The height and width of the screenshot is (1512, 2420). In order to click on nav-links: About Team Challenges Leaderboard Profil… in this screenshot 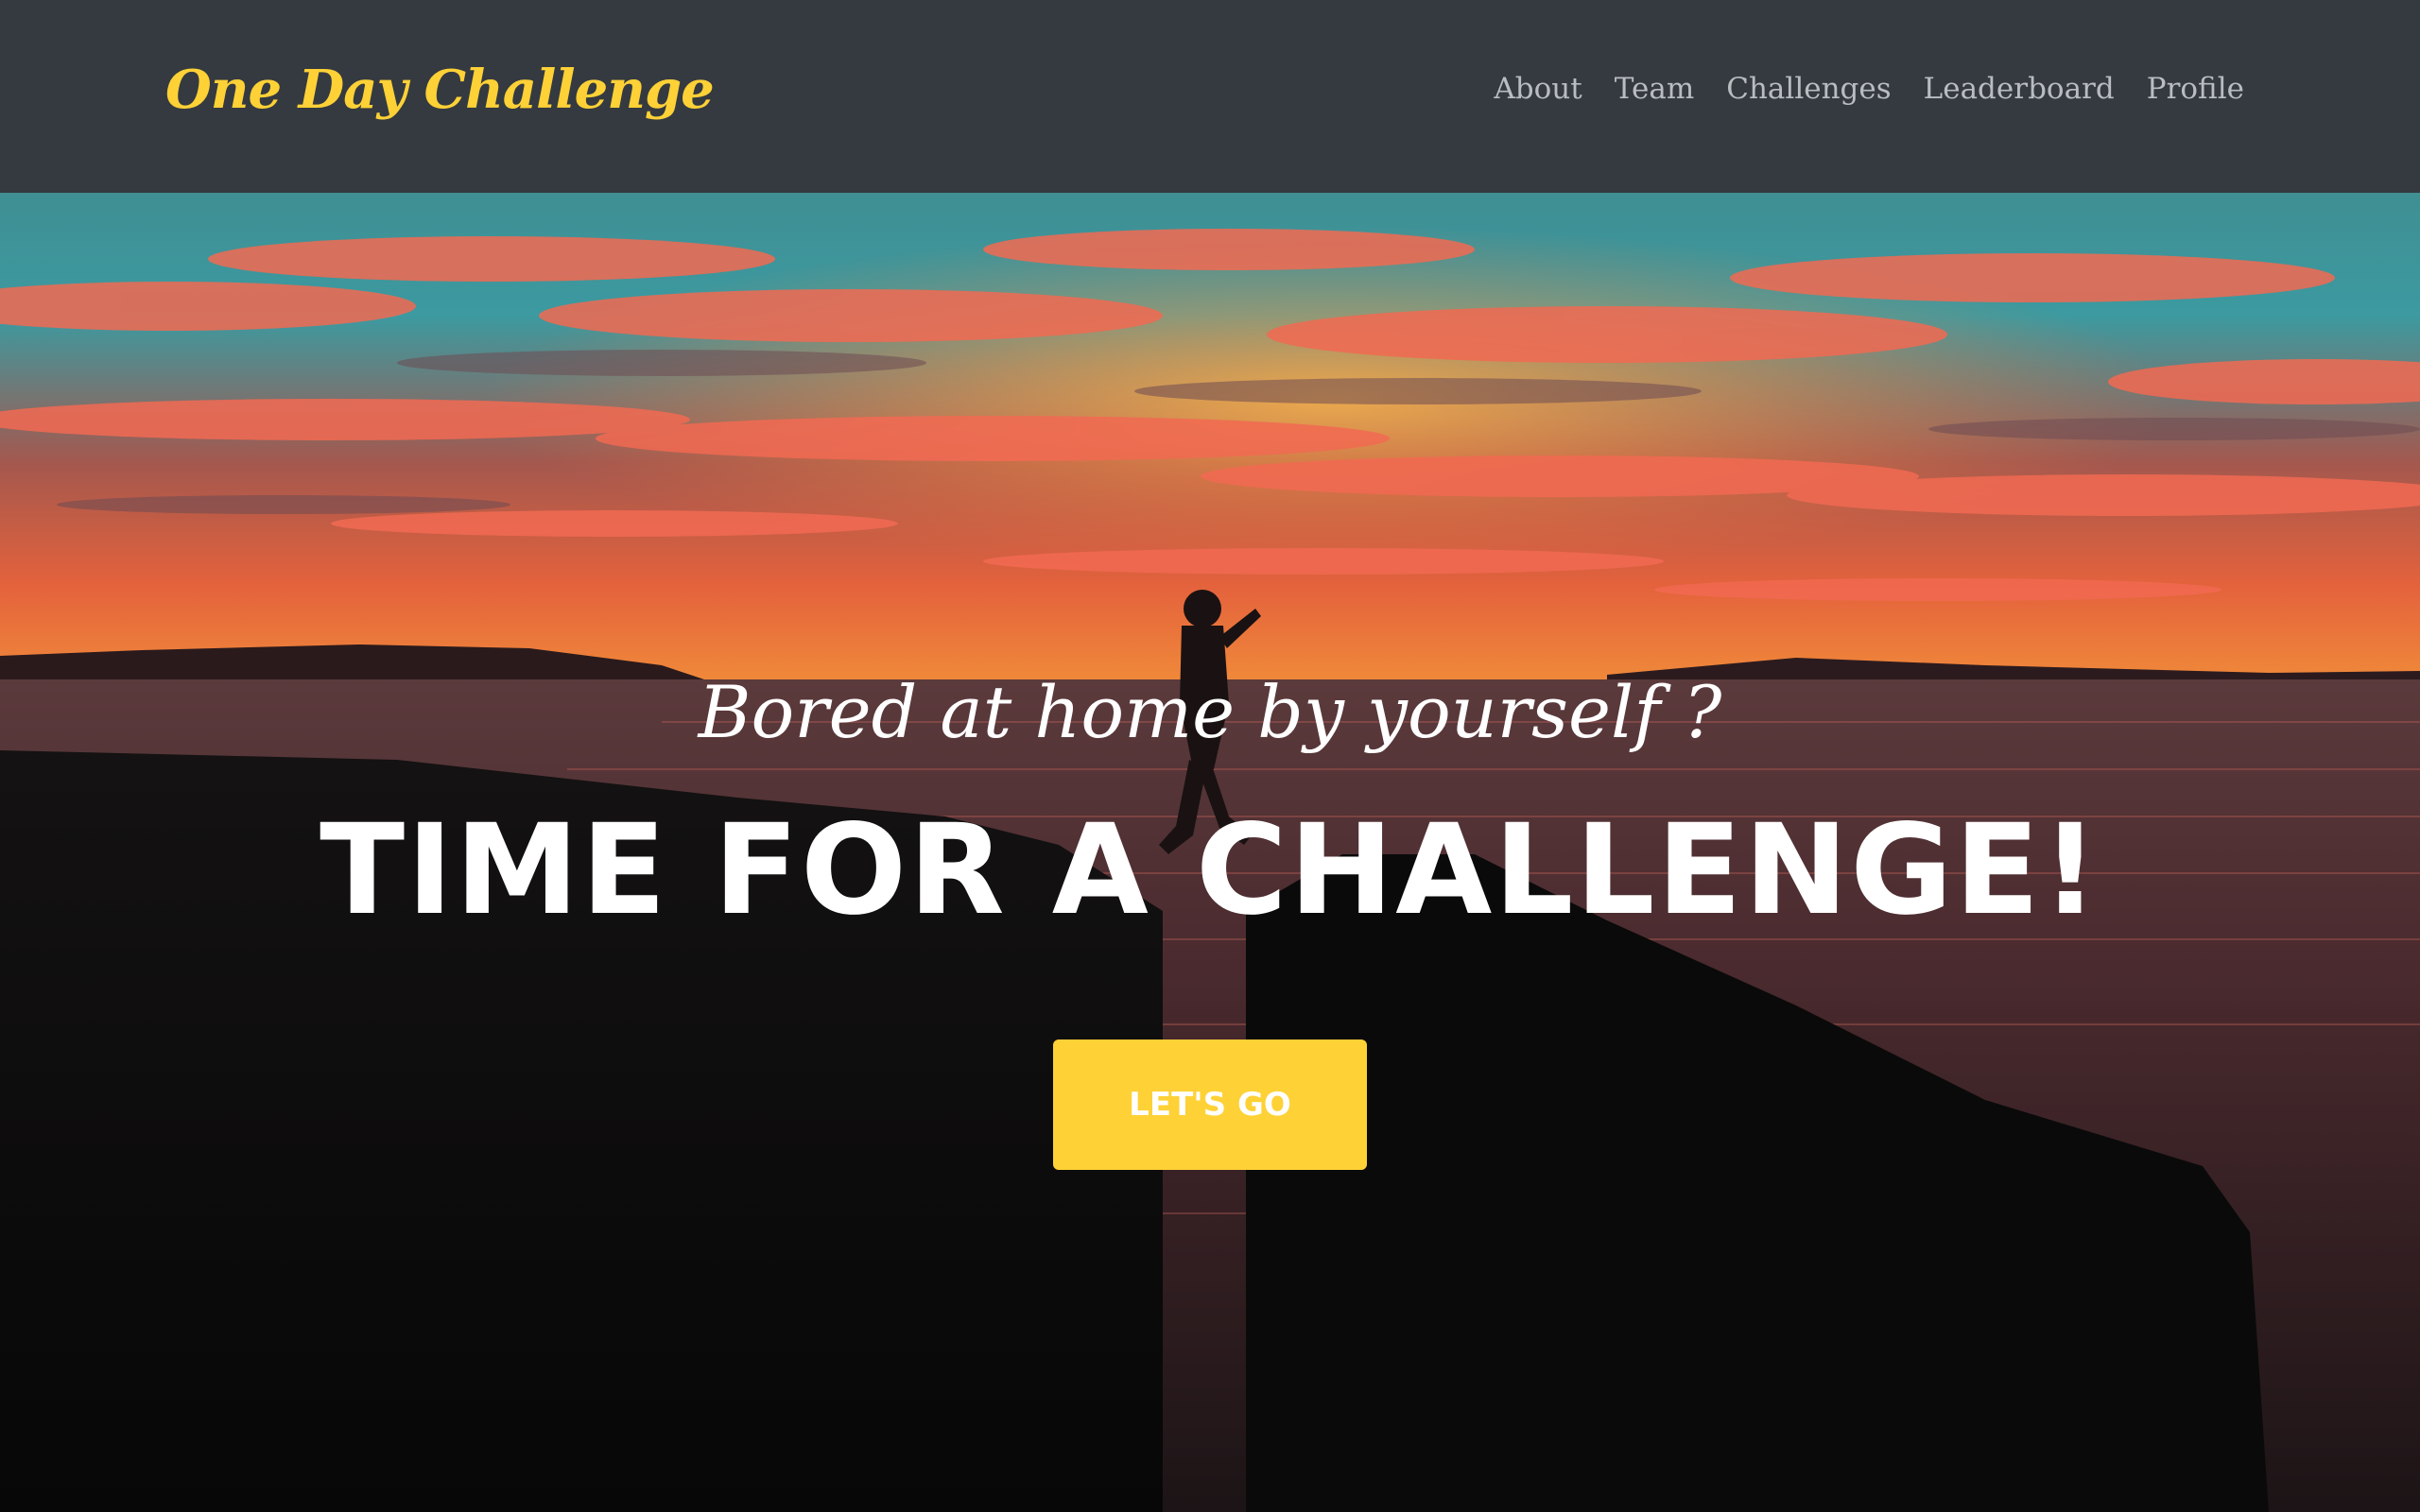, I will do `click(1869, 89)`.